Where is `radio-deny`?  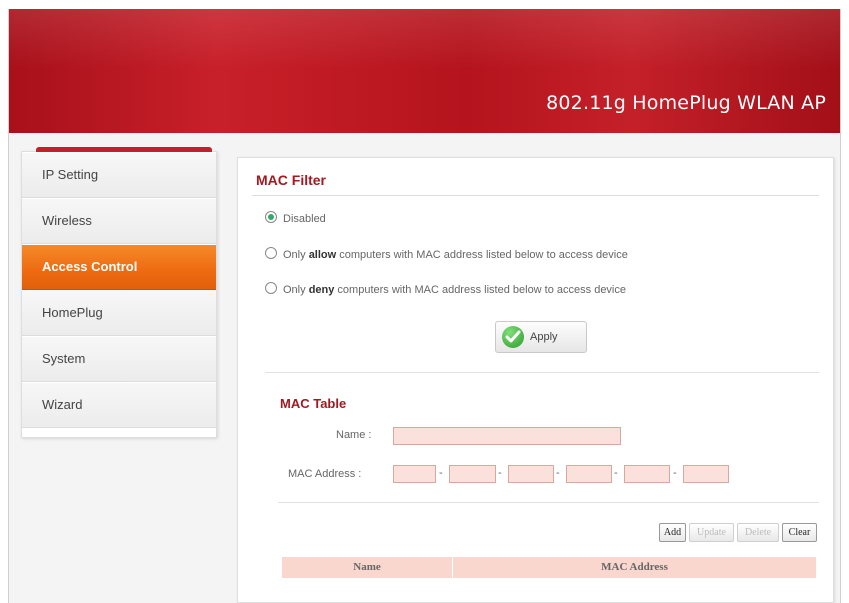
radio-deny is located at coordinates (271, 288).